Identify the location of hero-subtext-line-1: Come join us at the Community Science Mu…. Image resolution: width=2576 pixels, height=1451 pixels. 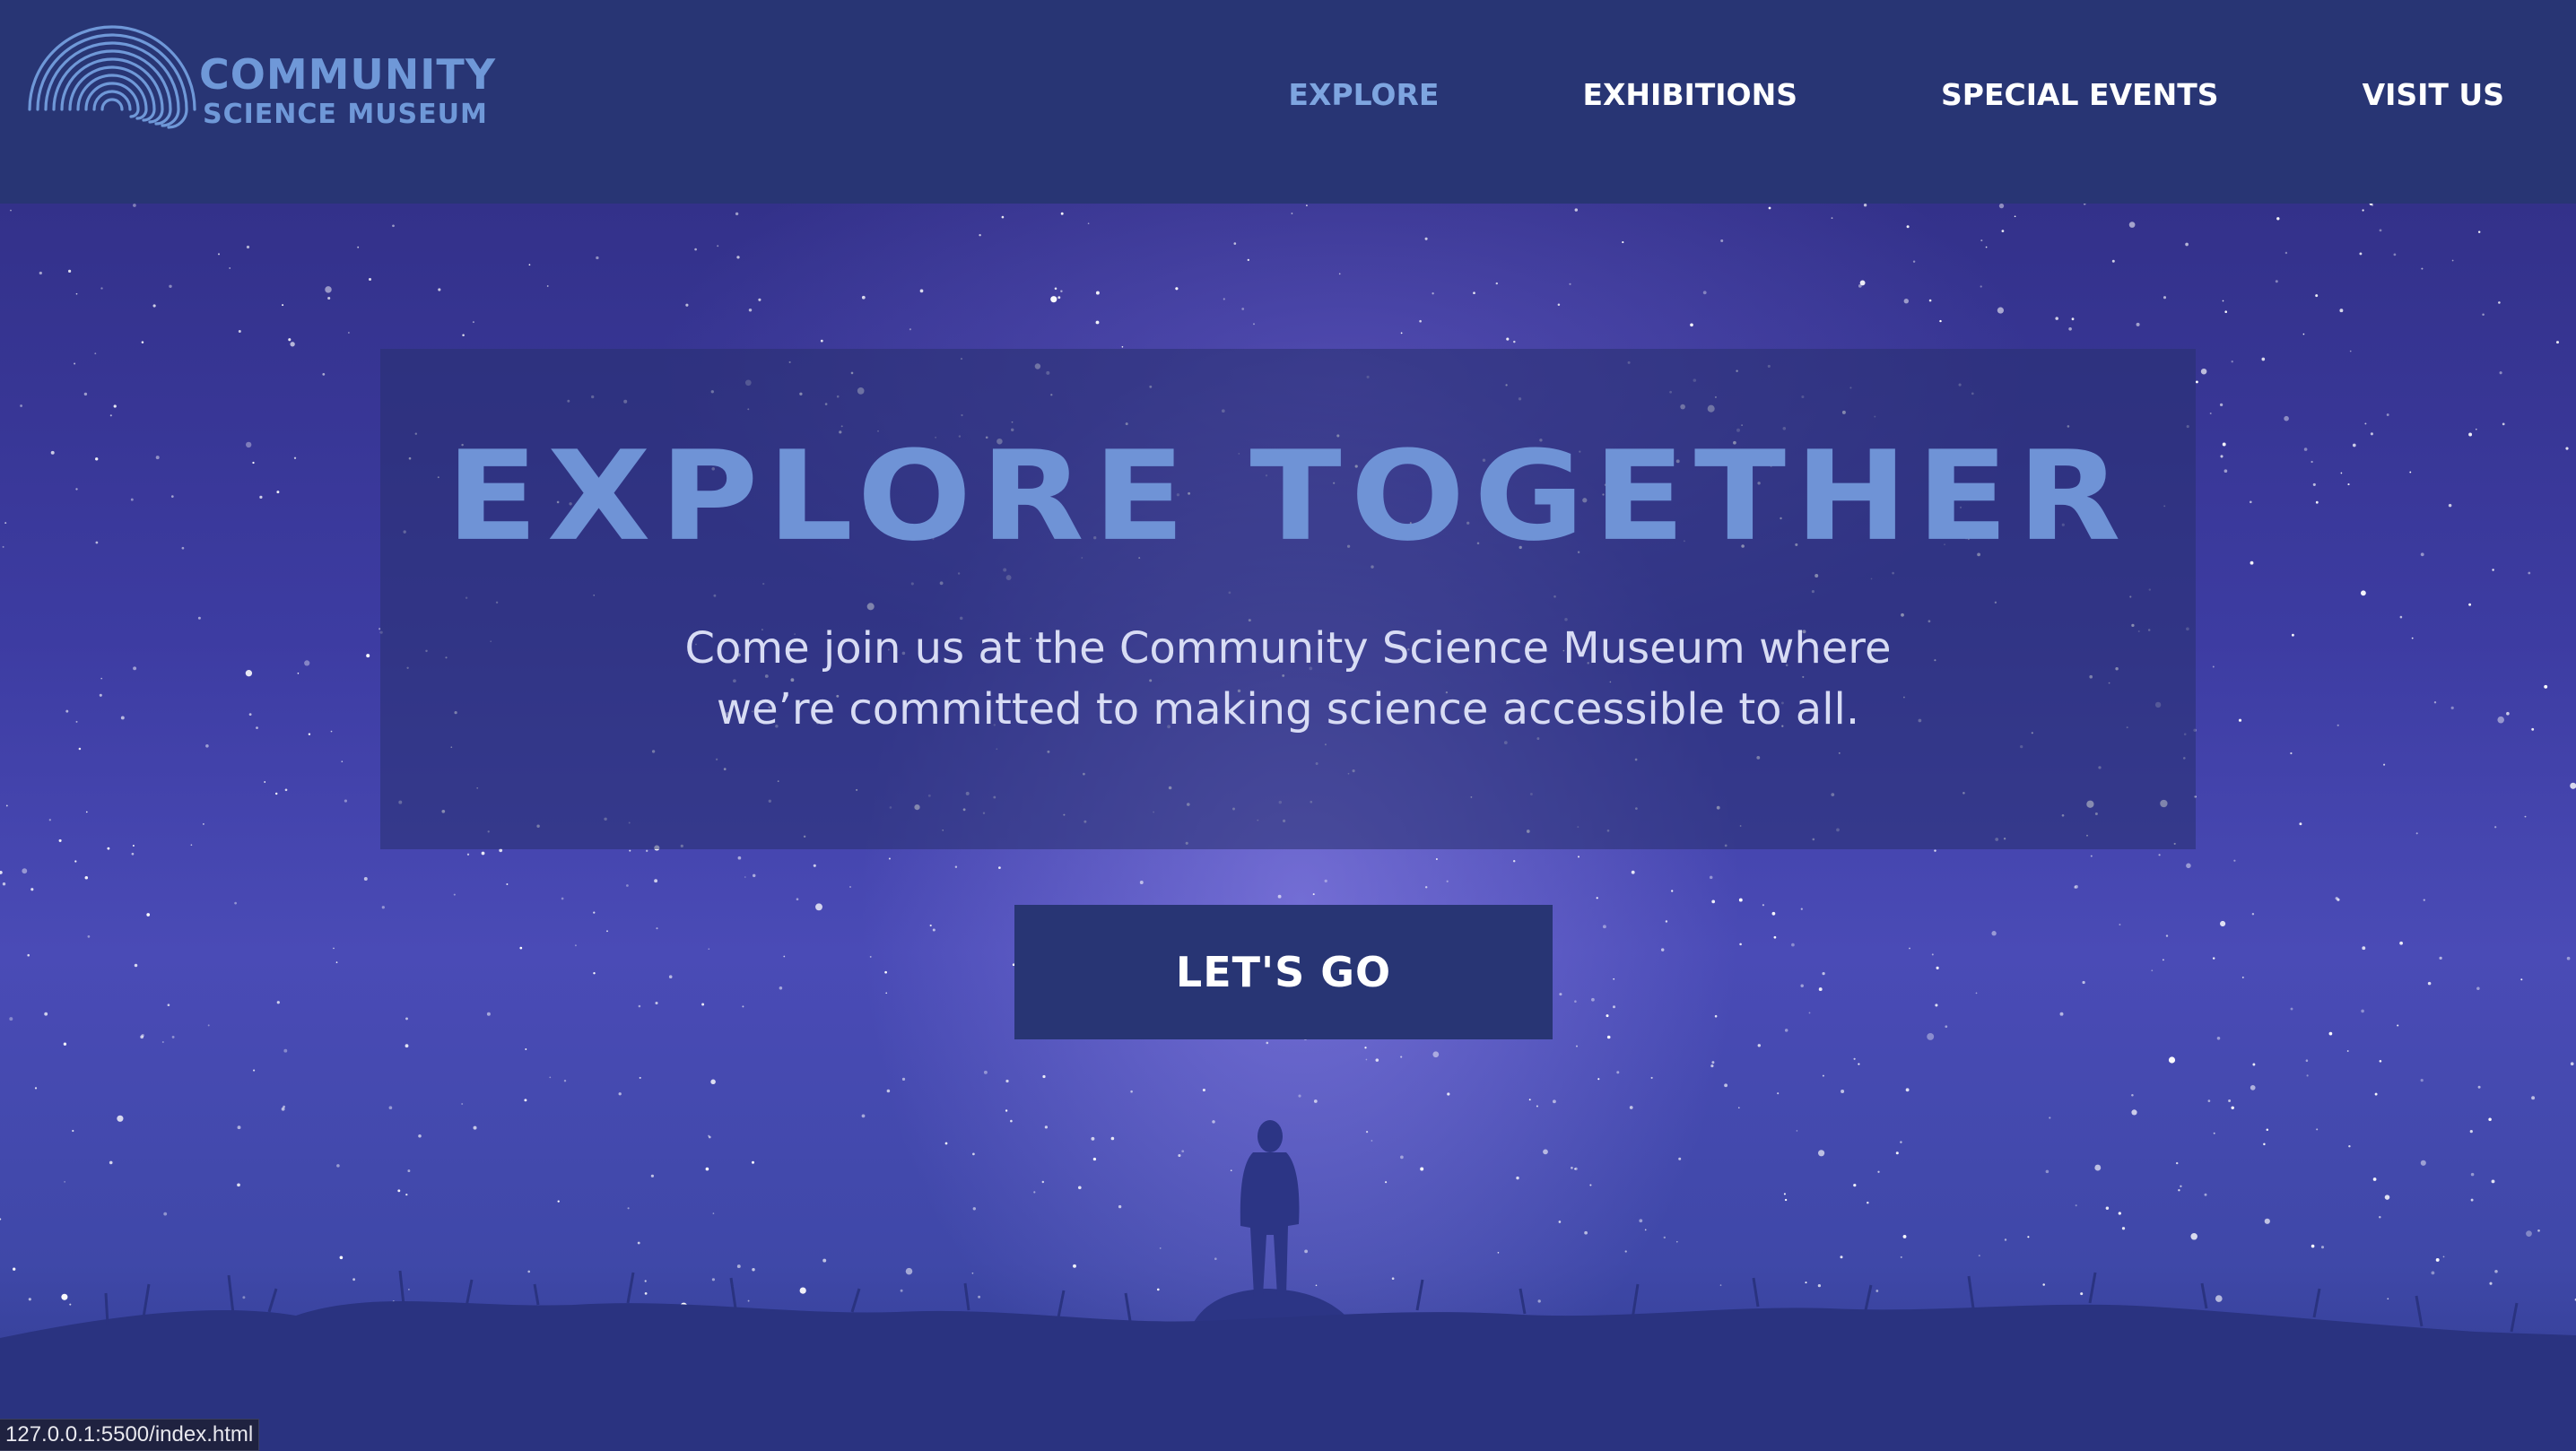
(1288, 648).